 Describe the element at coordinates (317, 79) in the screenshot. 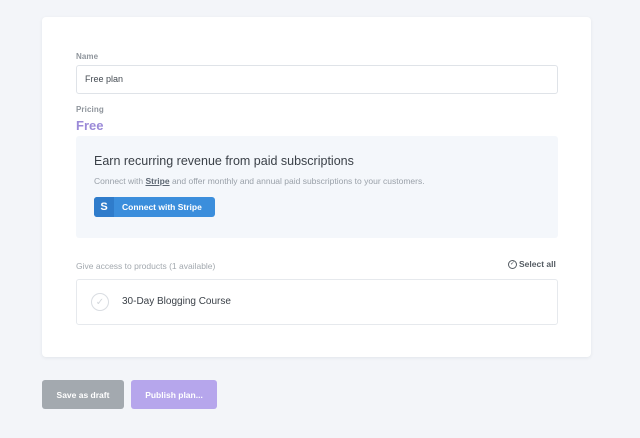

I see `name-input: Free plan` at that location.